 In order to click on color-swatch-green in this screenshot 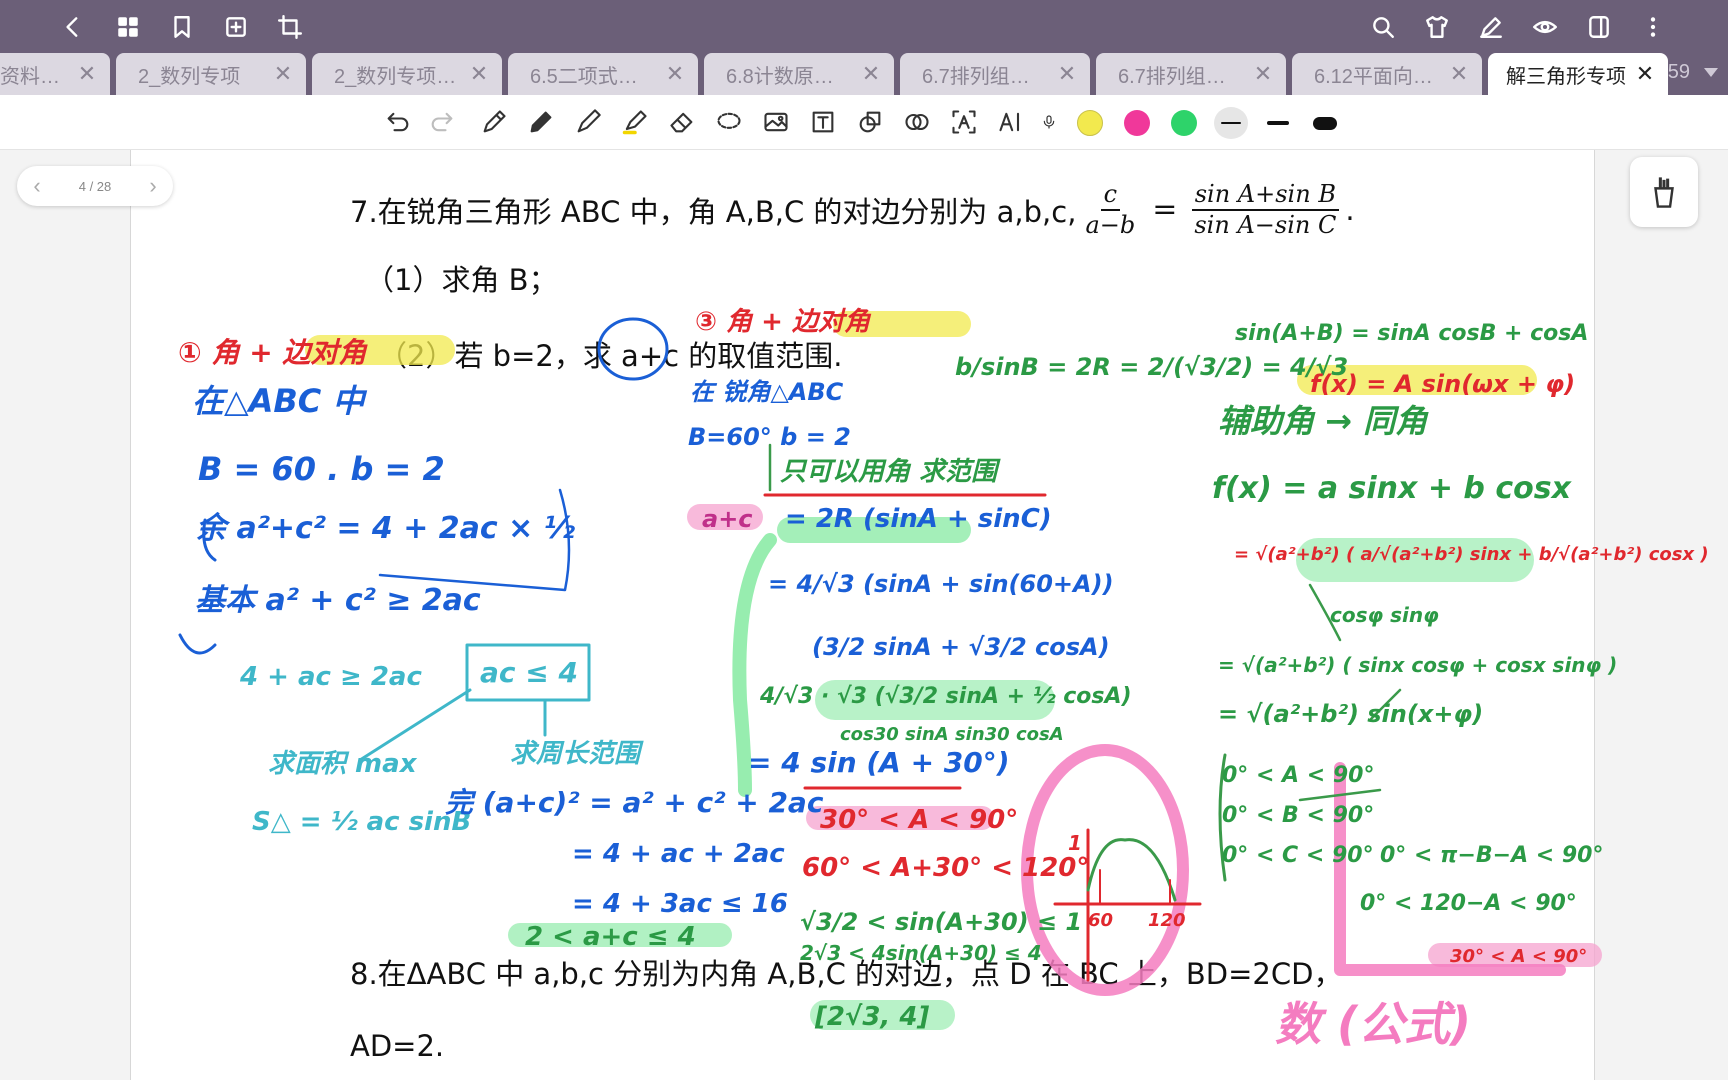, I will do `click(1184, 123)`.